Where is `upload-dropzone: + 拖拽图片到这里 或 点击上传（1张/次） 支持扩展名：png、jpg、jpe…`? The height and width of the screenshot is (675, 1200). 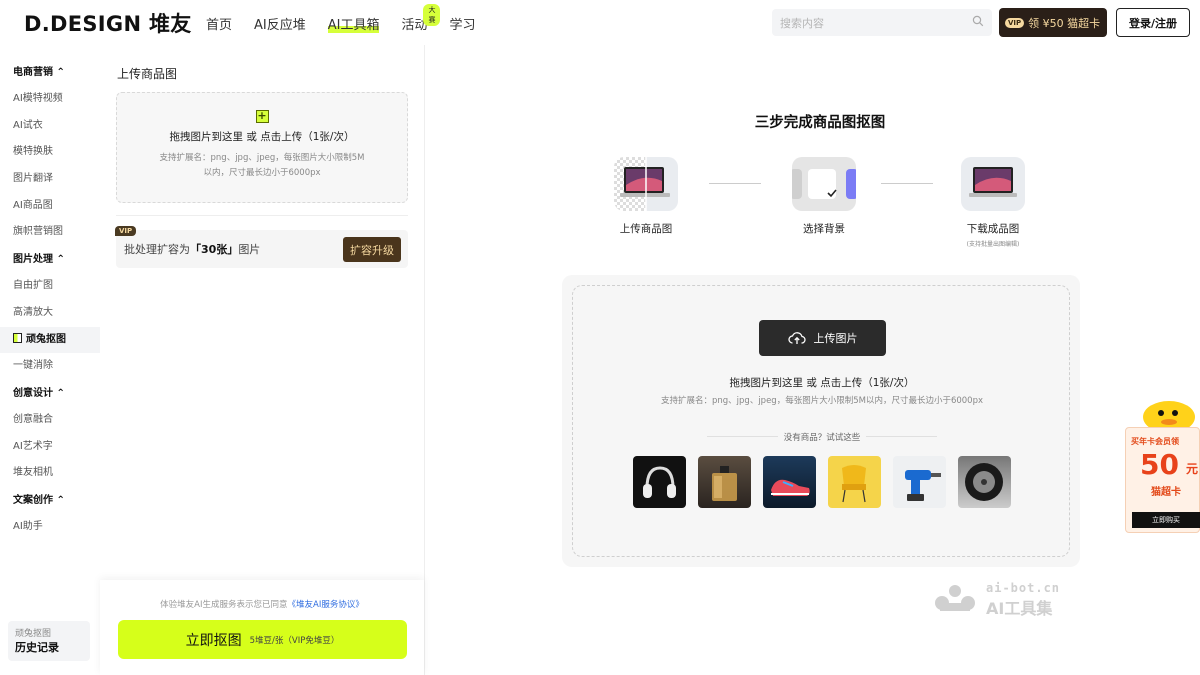 upload-dropzone: + 拖拽图片到这里 或 点击上传（1张/次） 支持扩展名：png、jpg、jpe… is located at coordinates (262, 147).